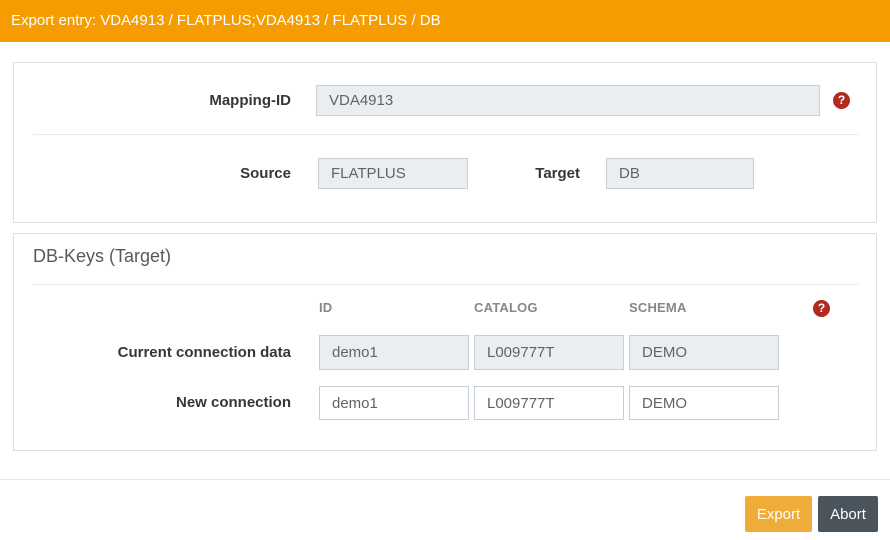  Describe the element at coordinates (446, 134) in the screenshot. I see `mapping-panel-divider` at that location.